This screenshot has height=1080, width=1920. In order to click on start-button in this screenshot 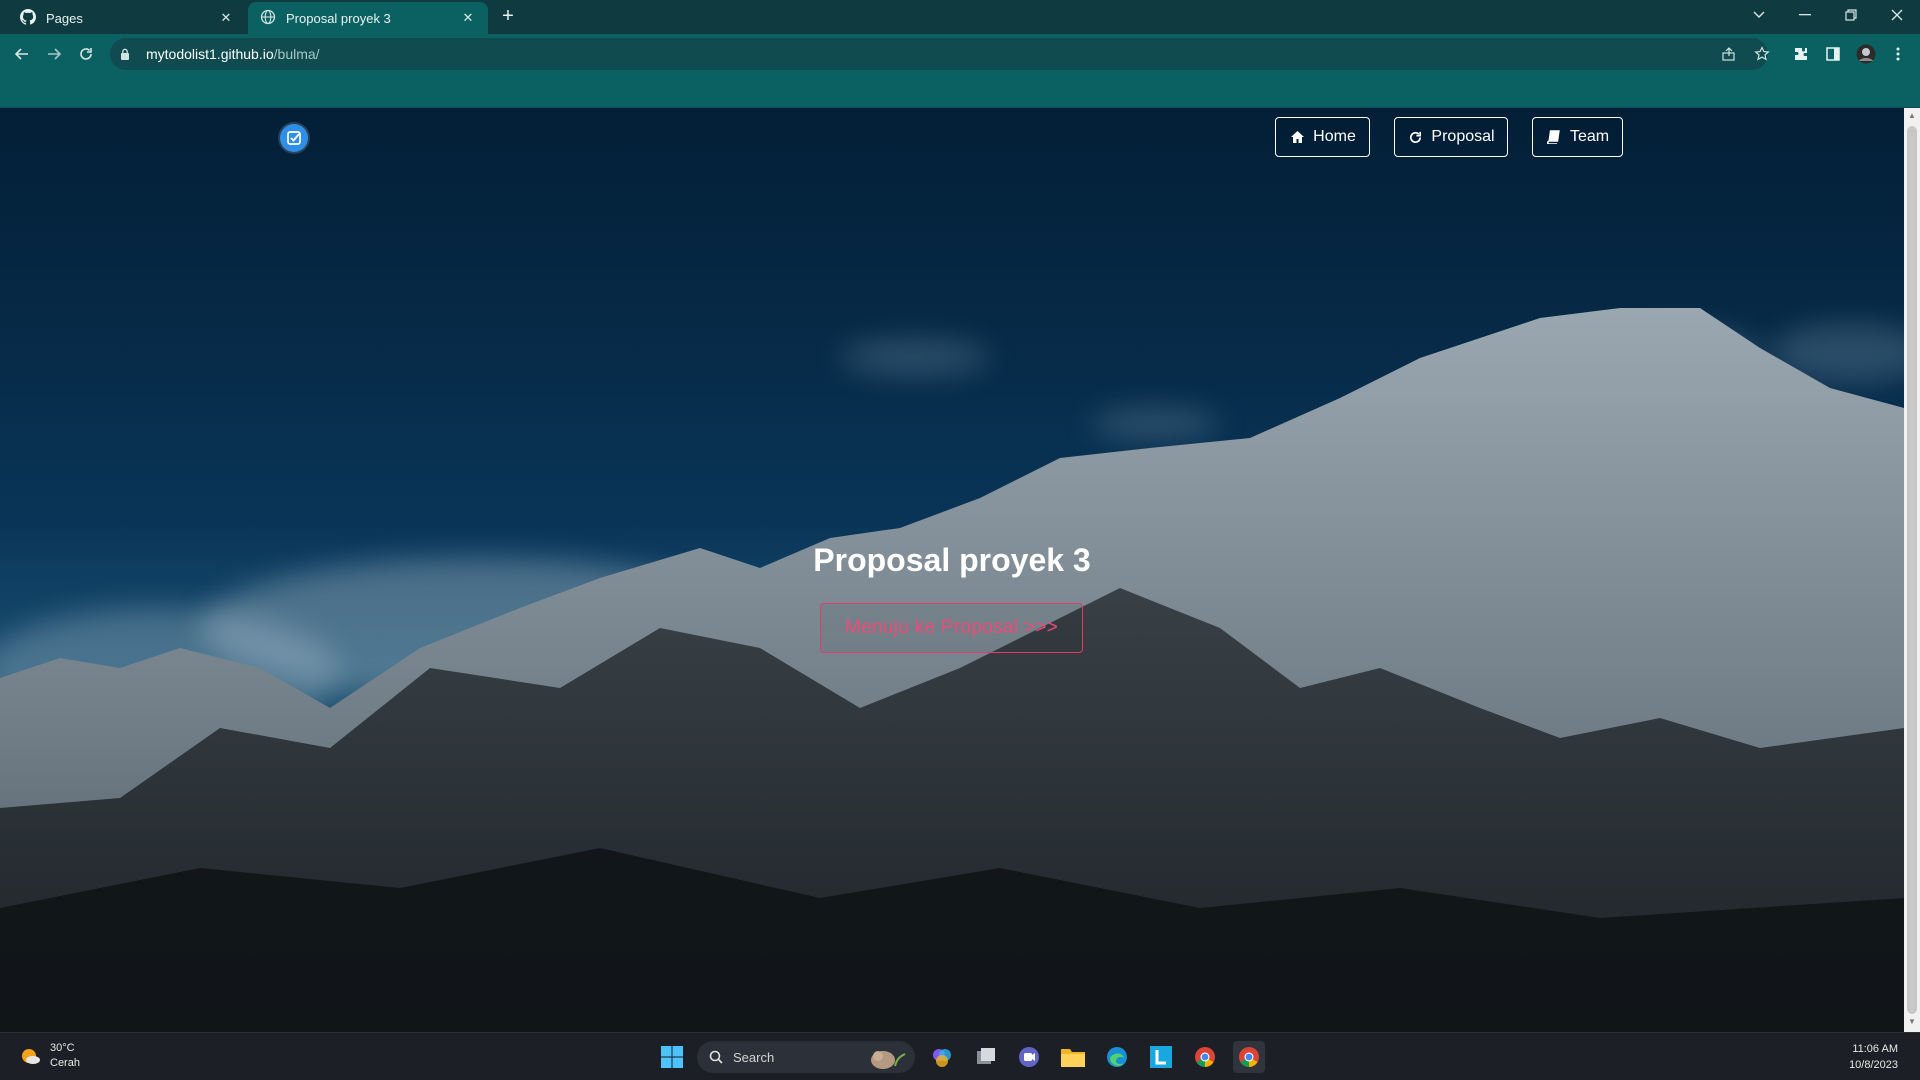, I will do `click(672, 1057)`.